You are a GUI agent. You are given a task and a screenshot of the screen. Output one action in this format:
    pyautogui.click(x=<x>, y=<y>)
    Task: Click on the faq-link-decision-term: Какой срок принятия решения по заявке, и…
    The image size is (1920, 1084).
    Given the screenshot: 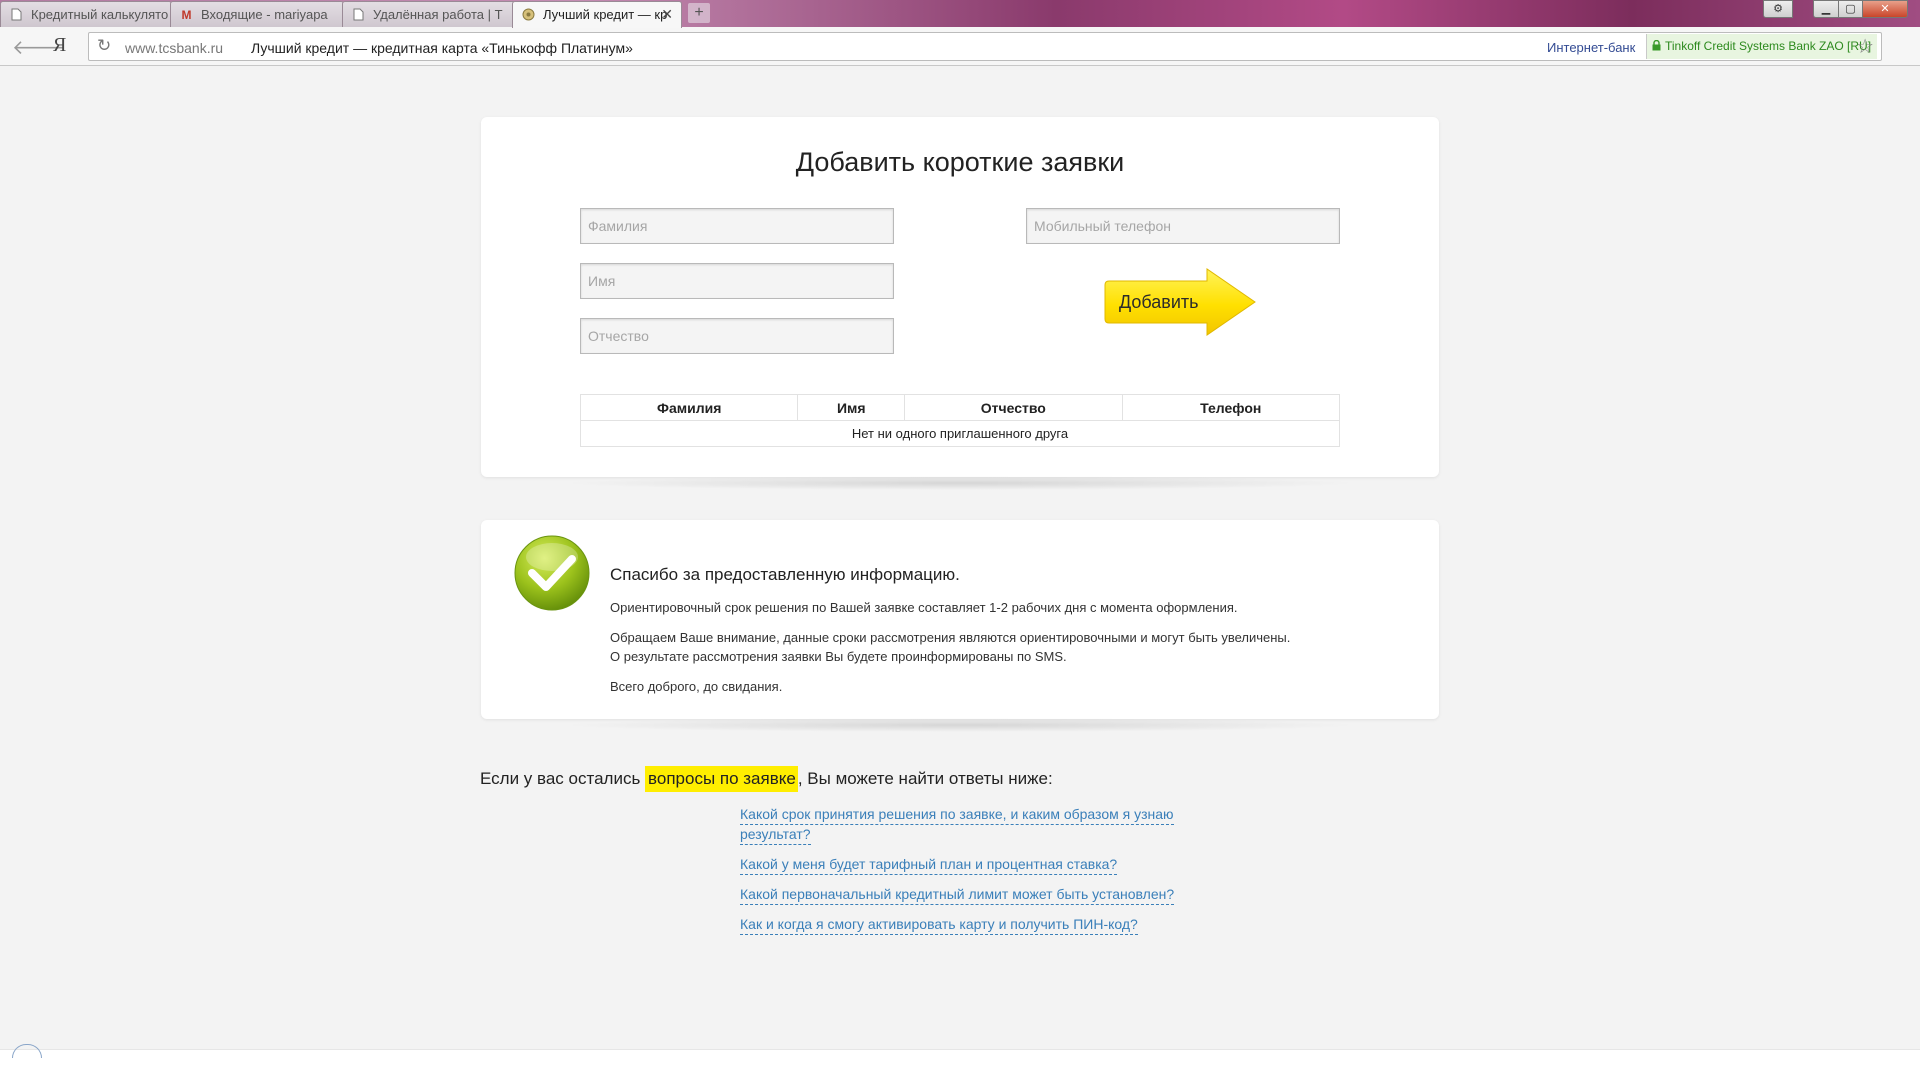 What is the action you would take?
    pyautogui.click(x=957, y=814)
    